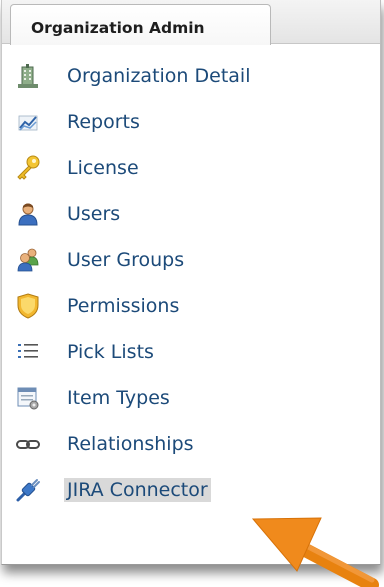  What do you see at coordinates (126, 260) in the screenshot?
I see `menu-item-label: User Groups` at bounding box center [126, 260].